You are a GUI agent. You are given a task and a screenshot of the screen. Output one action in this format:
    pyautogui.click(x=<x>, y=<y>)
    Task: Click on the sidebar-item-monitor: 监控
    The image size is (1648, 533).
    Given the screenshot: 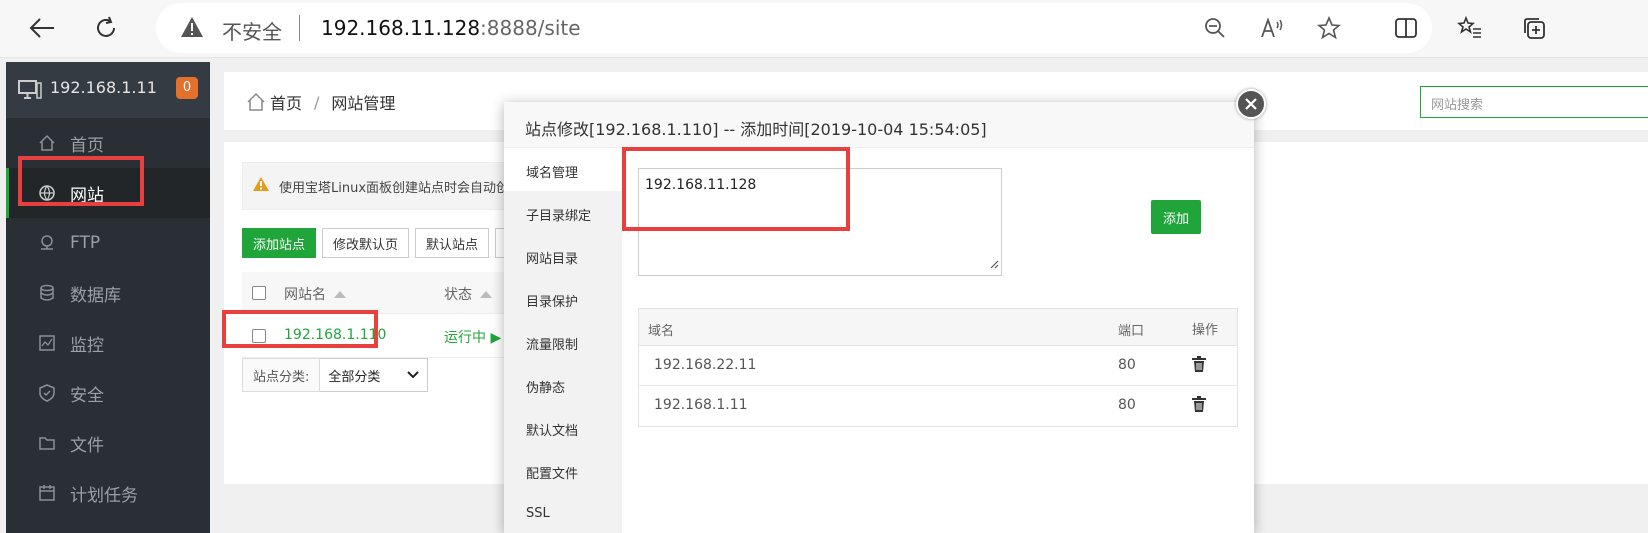 What is the action you would take?
    pyautogui.click(x=108, y=343)
    